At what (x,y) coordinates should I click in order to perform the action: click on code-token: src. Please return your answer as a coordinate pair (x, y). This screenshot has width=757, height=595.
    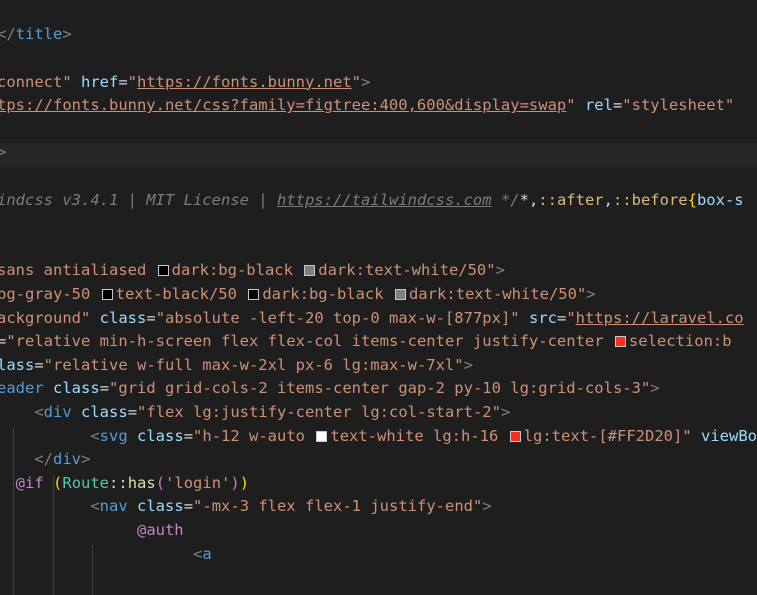
    Looking at the image, I should click on (542, 317).